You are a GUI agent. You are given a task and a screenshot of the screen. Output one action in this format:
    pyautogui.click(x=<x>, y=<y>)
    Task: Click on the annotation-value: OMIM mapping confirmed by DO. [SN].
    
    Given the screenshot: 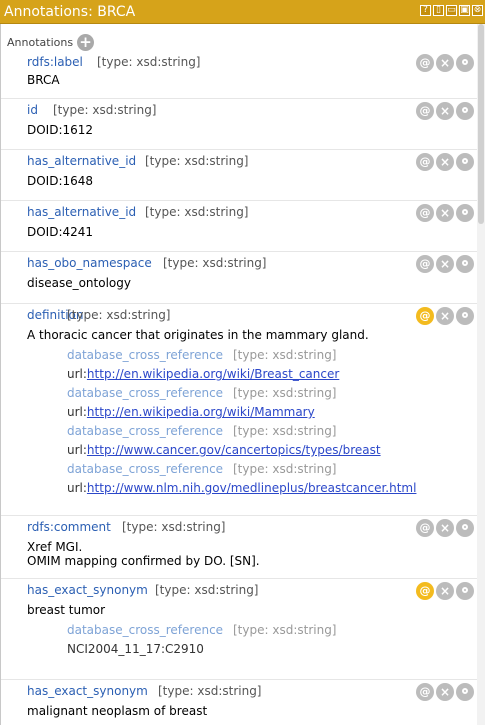 What is the action you would take?
    pyautogui.click(x=143, y=561)
    